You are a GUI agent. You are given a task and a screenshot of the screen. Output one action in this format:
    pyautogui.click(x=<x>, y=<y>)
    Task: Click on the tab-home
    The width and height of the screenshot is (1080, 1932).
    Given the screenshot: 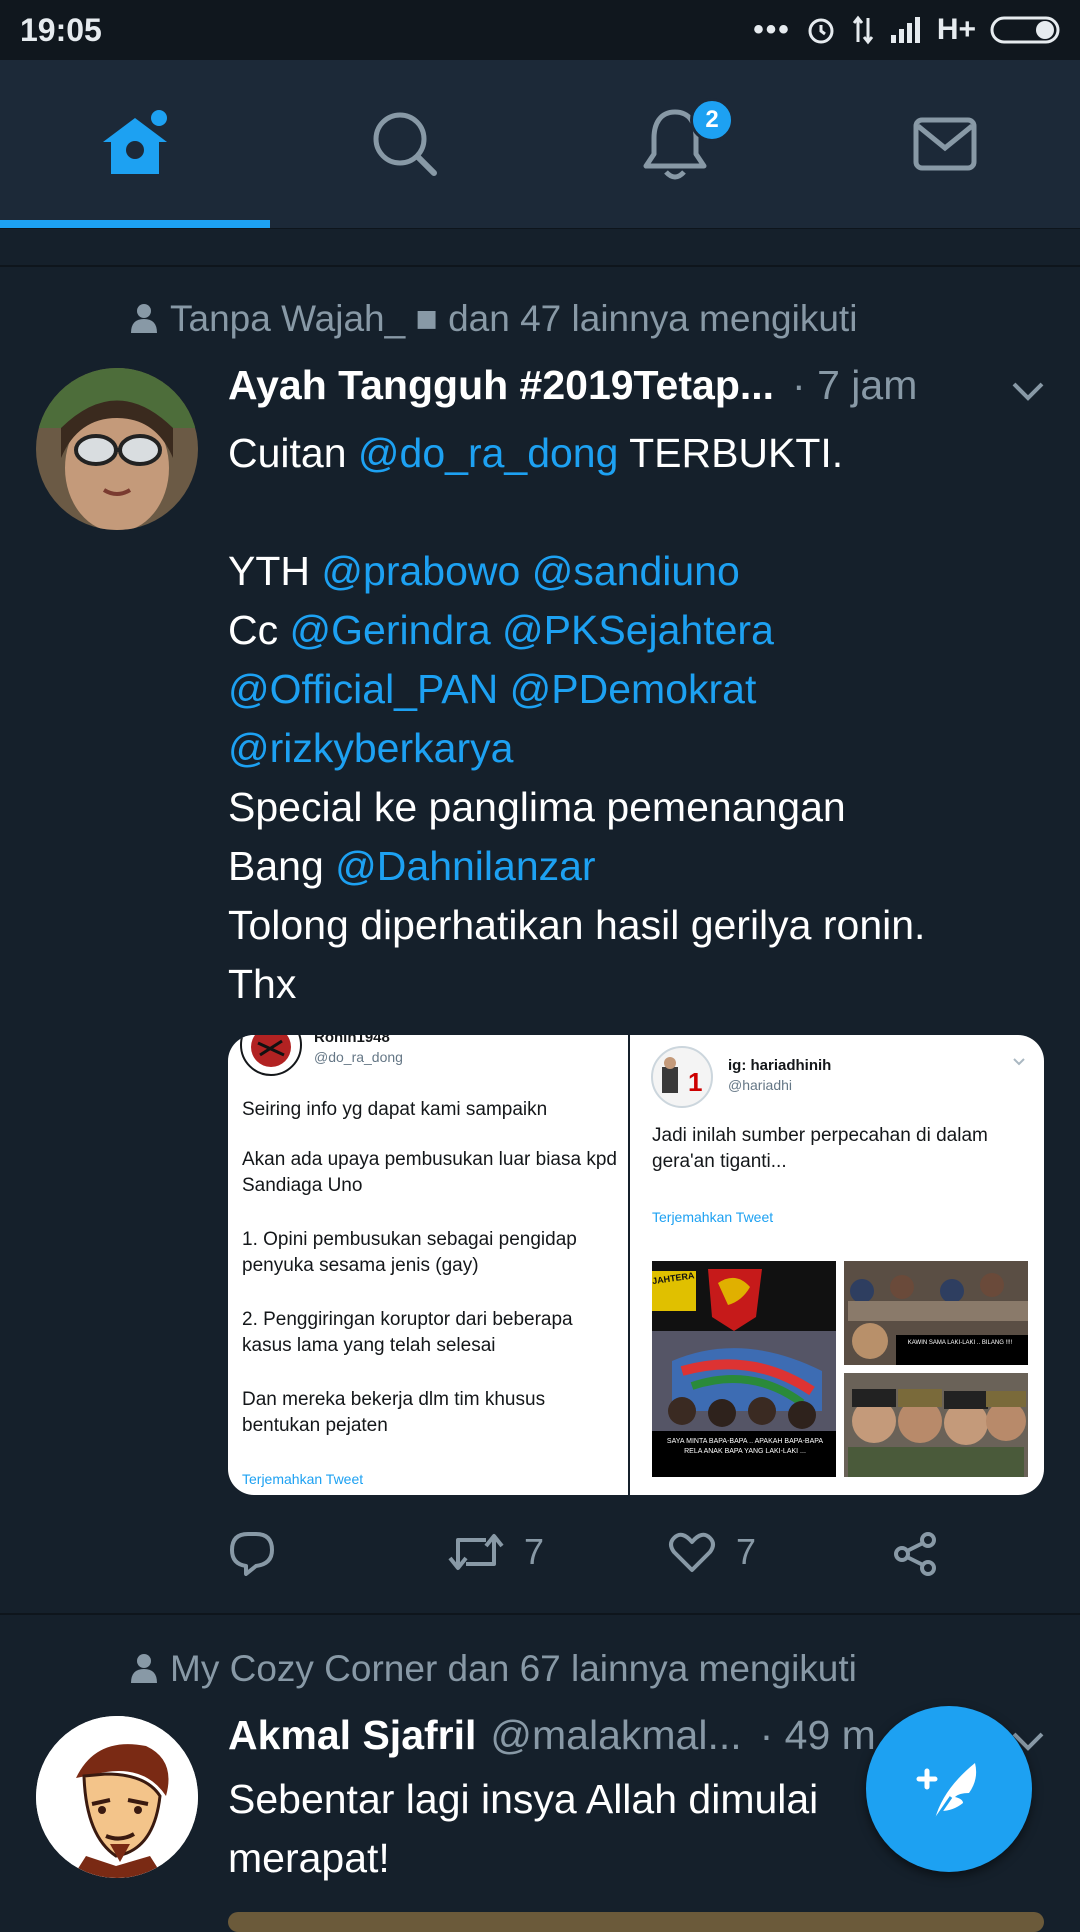 What is the action you would take?
    pyautogui.click(x=135, y=144)
    